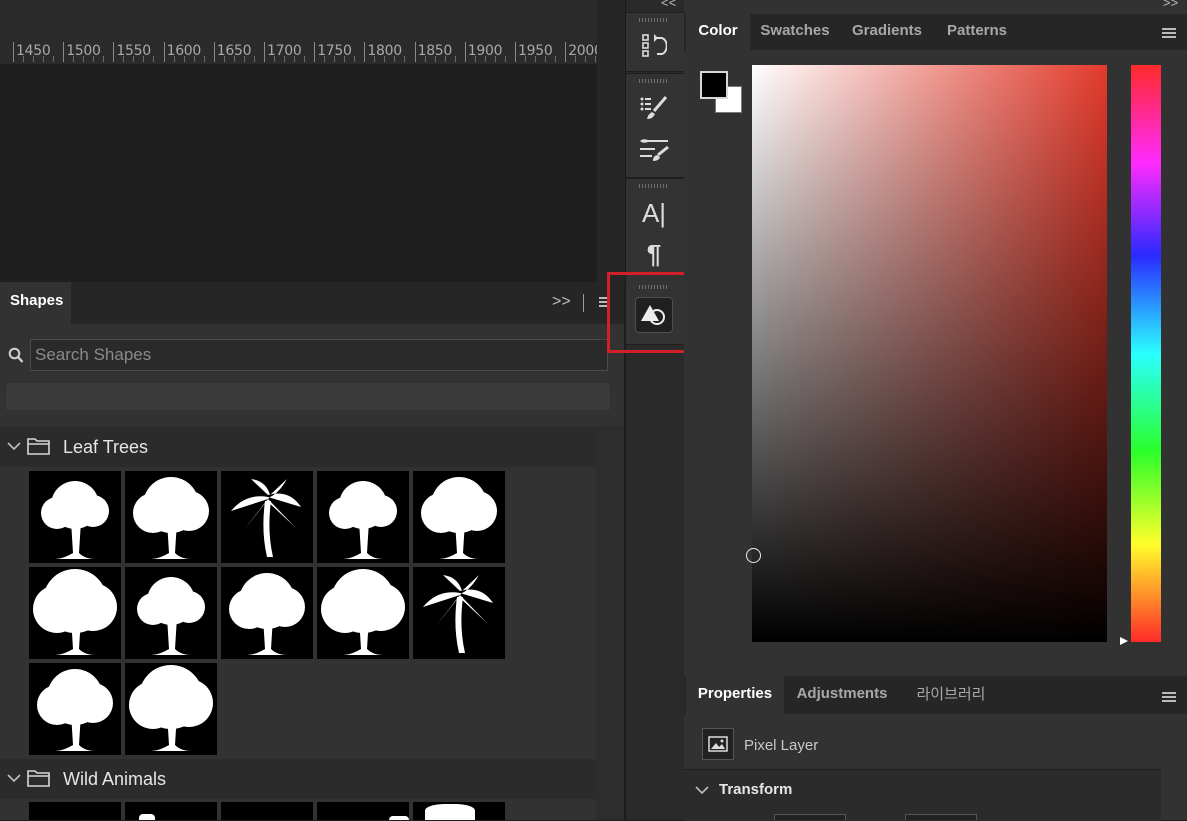  I want to click on ruler-label: 1550, so click(133, 51).